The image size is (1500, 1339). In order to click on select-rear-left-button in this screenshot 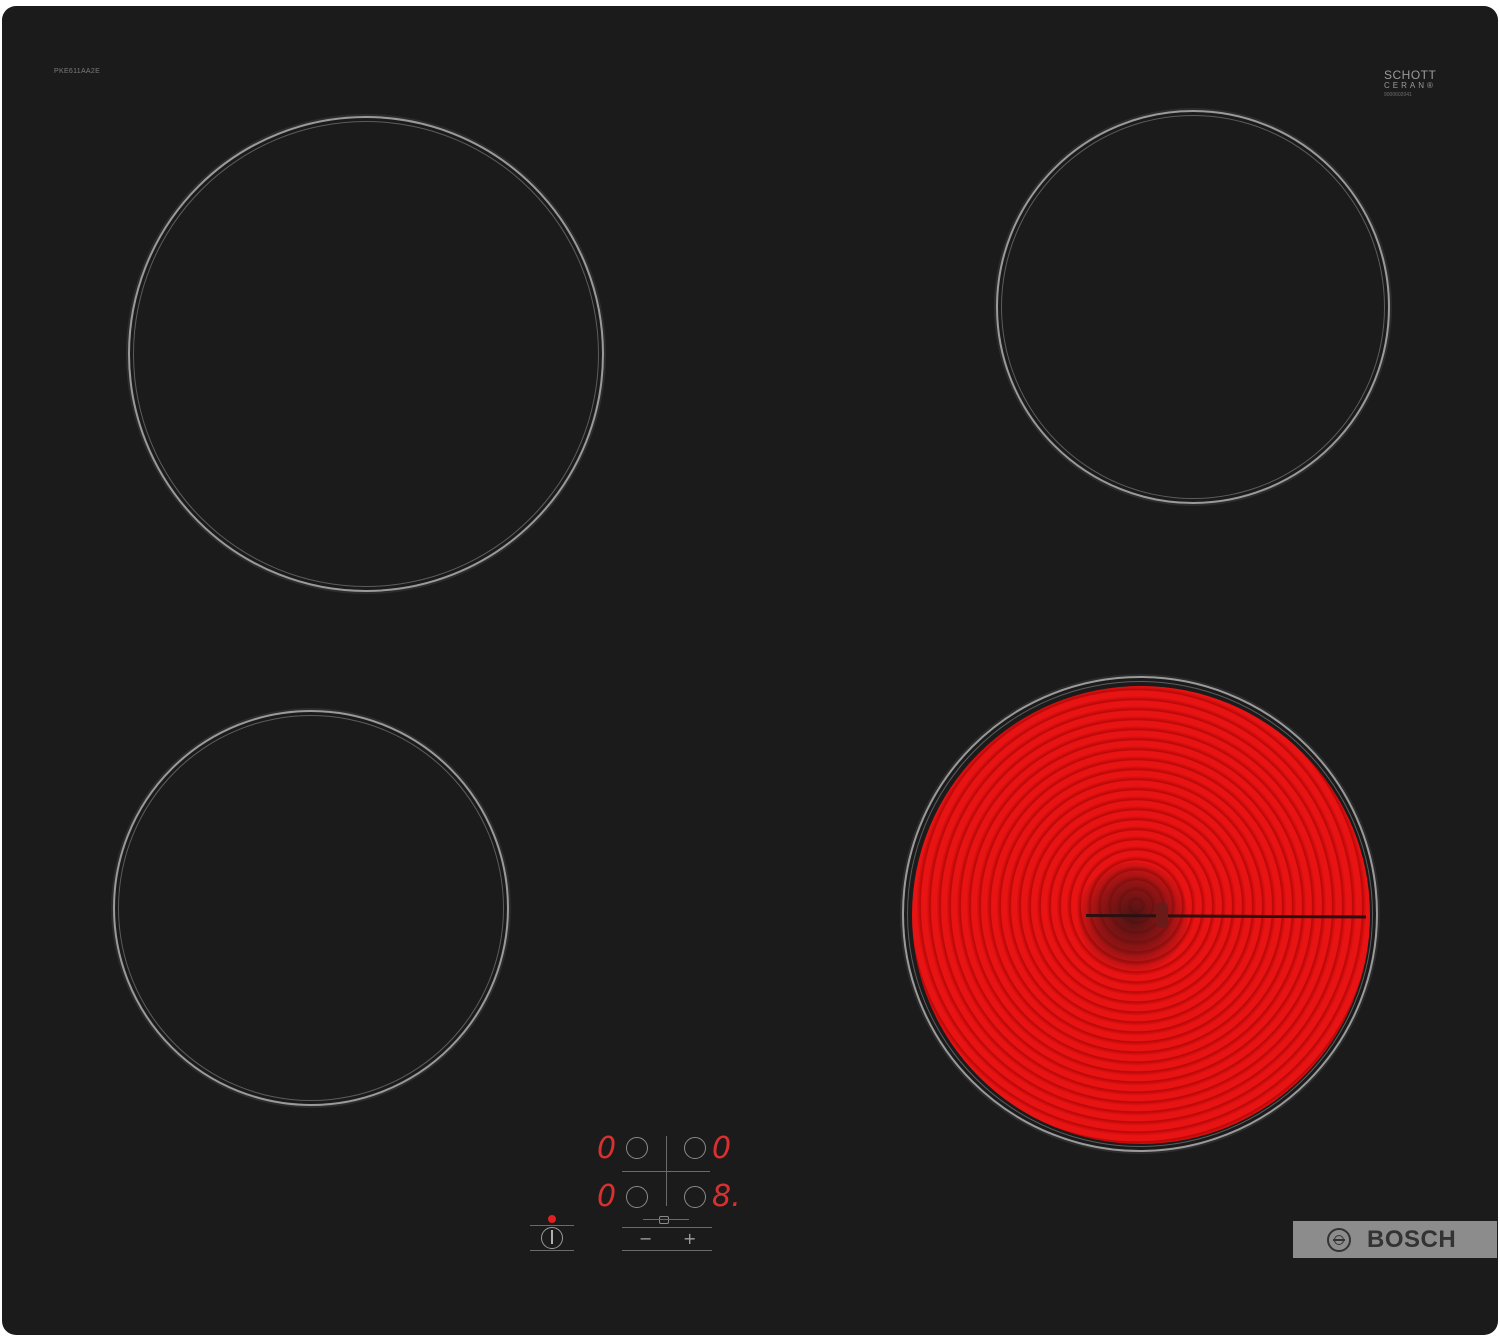, I will do `click(637, 1148)`.